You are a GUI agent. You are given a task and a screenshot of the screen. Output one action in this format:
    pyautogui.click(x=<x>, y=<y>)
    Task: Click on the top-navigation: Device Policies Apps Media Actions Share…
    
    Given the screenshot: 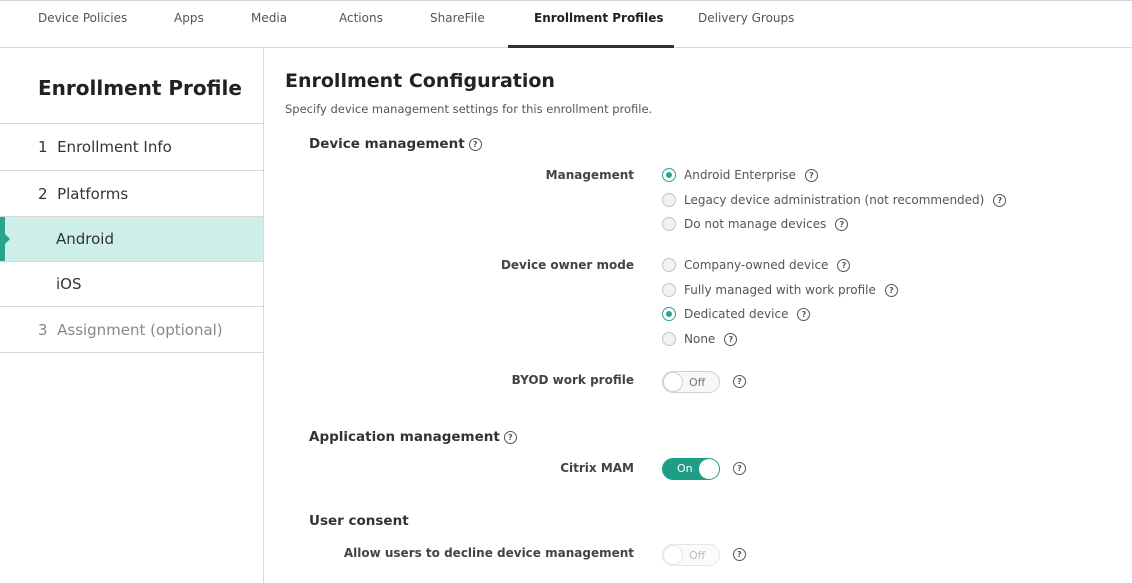 What is the action you would take?
    pyautogui.click(x=566, y=24)
    